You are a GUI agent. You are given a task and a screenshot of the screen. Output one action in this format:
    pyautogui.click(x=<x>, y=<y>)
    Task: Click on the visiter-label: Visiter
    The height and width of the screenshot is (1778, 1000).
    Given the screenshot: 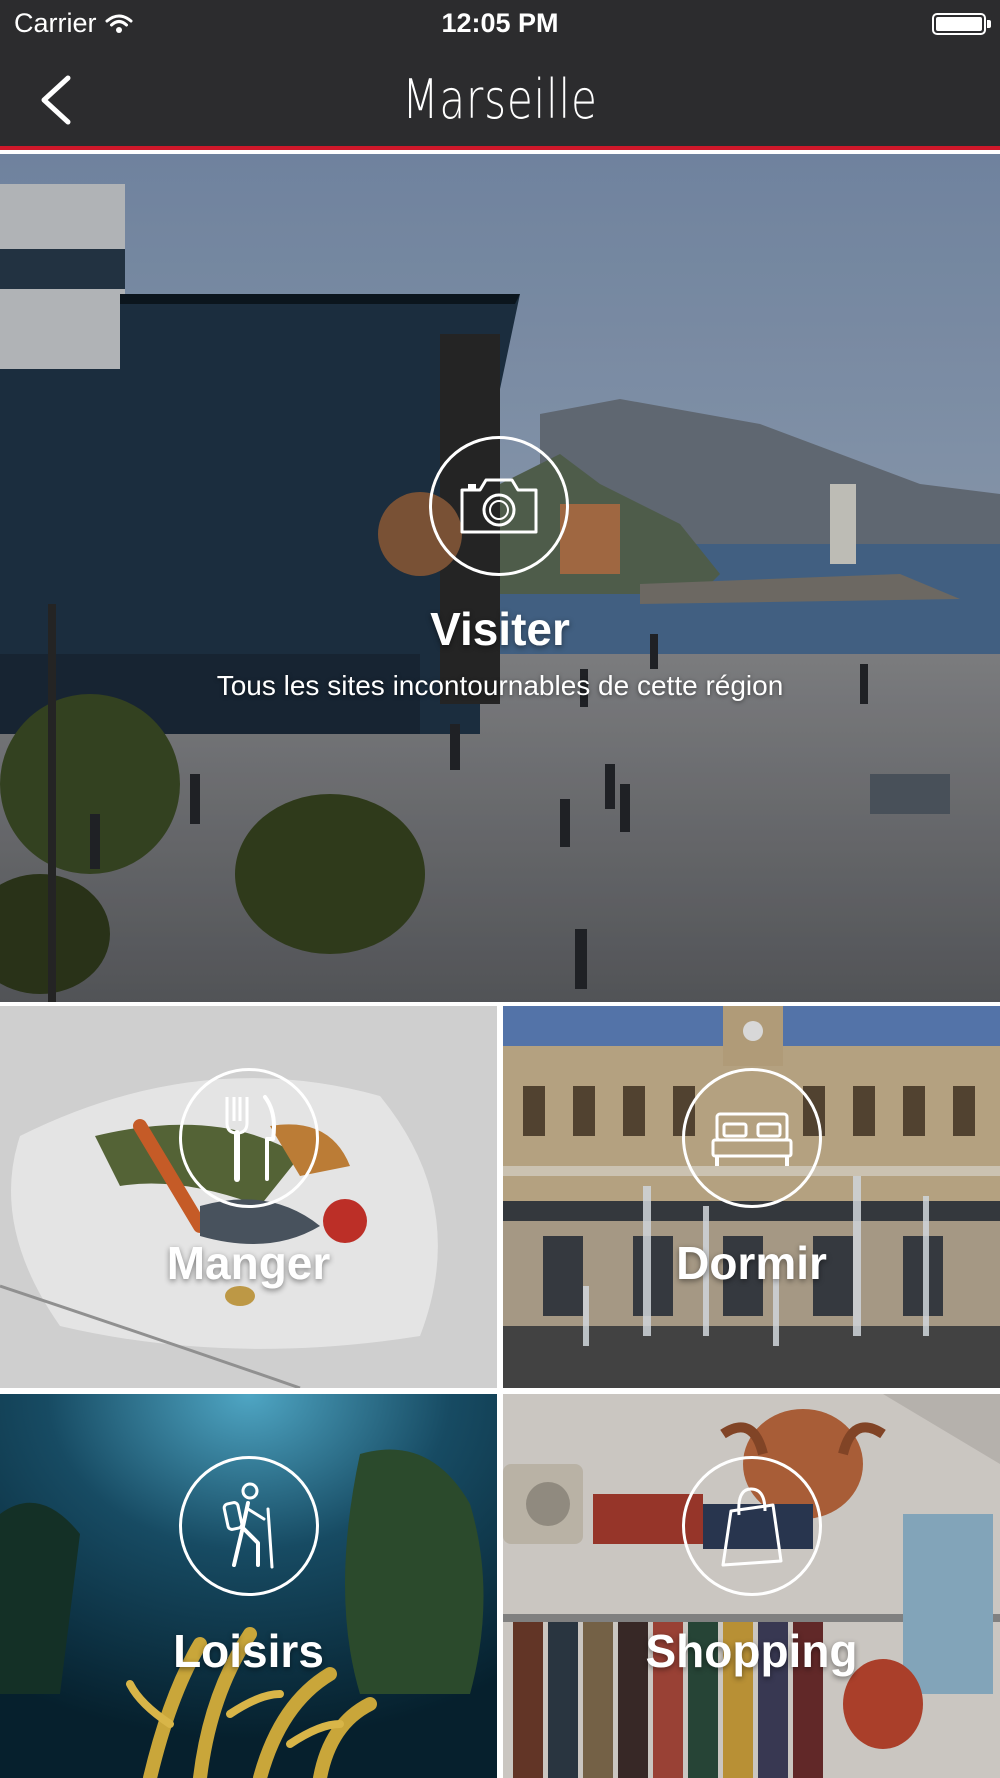 What is the action you would take?
    pyautogui.click(x=500, y=629)
    